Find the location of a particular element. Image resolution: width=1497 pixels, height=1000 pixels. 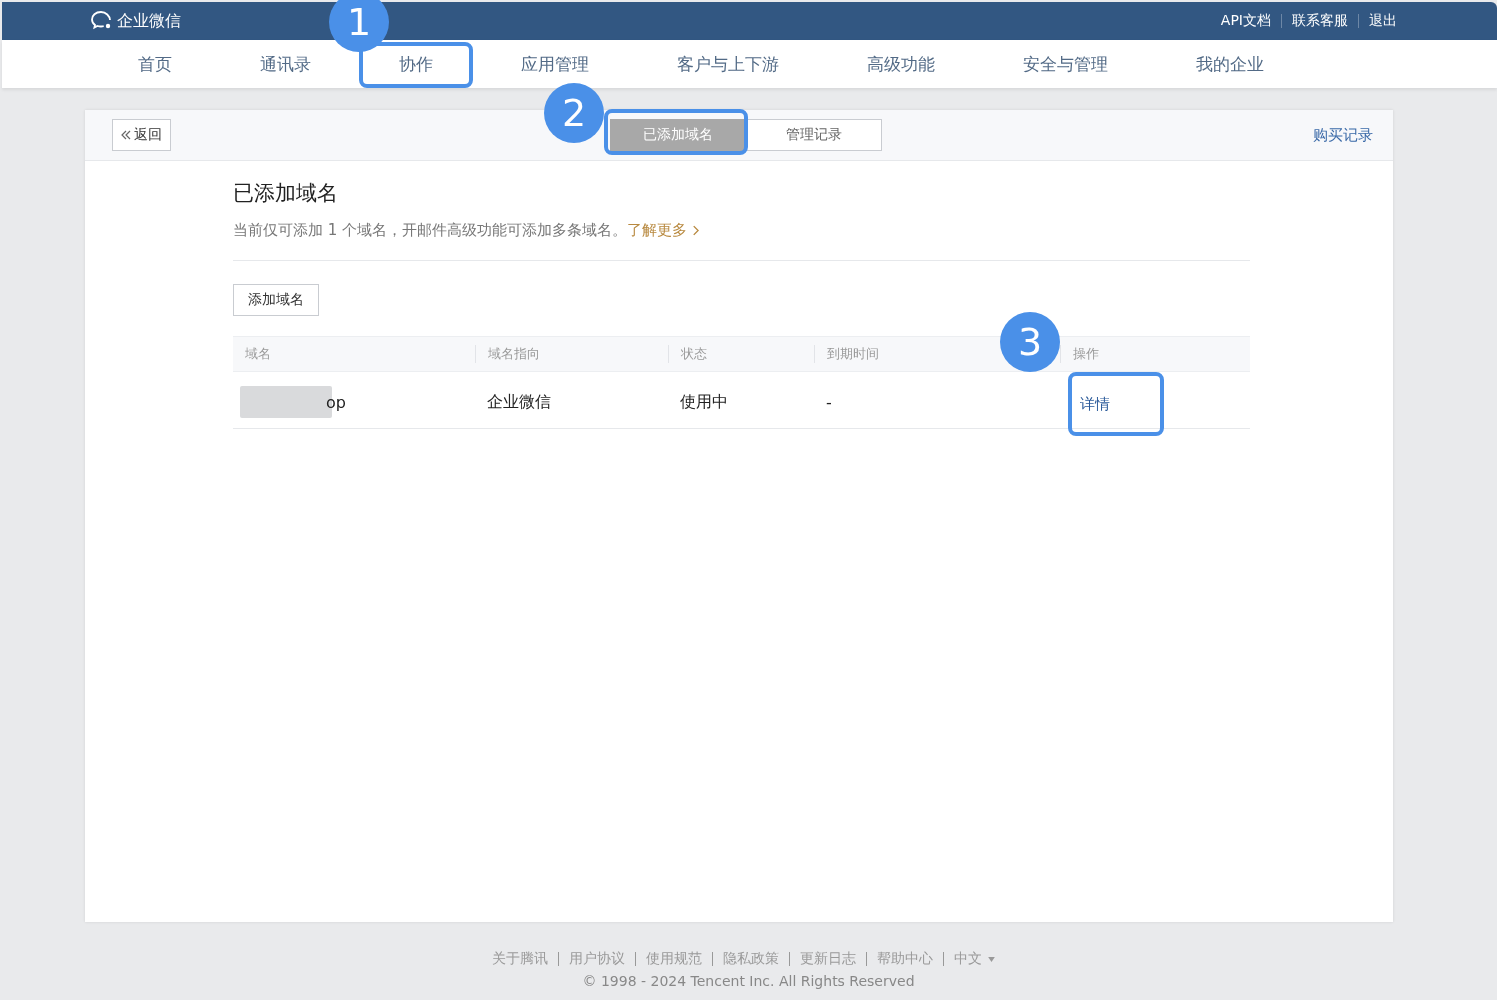

column-header: 域名指向 is located at coordinates (571, 354).